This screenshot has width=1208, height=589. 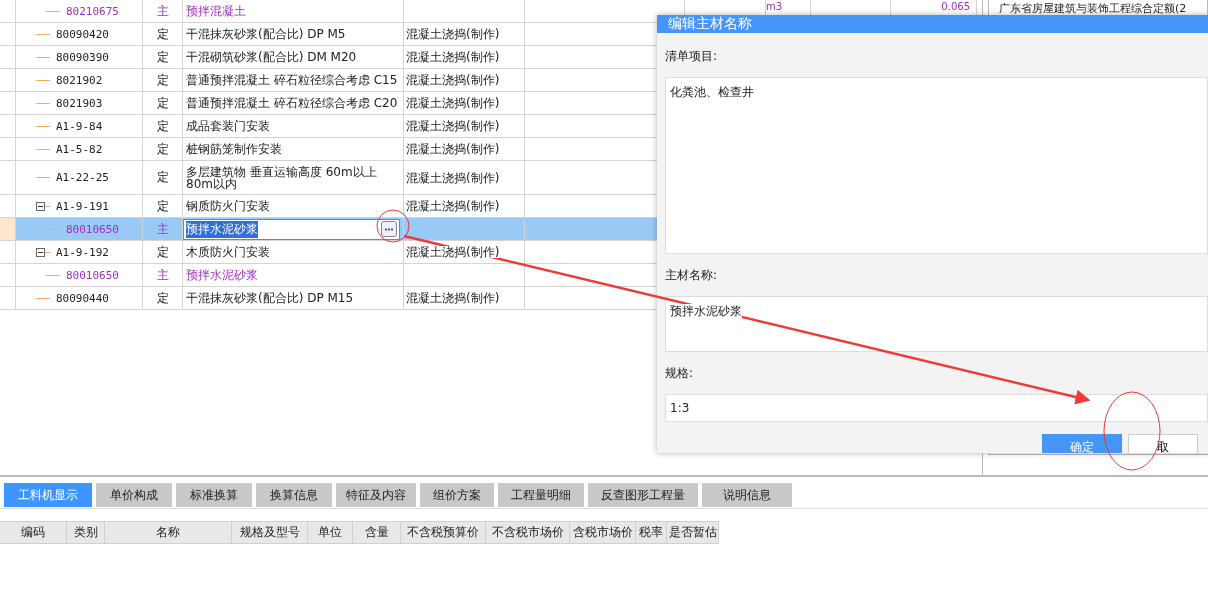 What do you see at coordinates (936, 408) in the screenshot?
I see `input-field: 1:3` at bounding box center [936, 408].